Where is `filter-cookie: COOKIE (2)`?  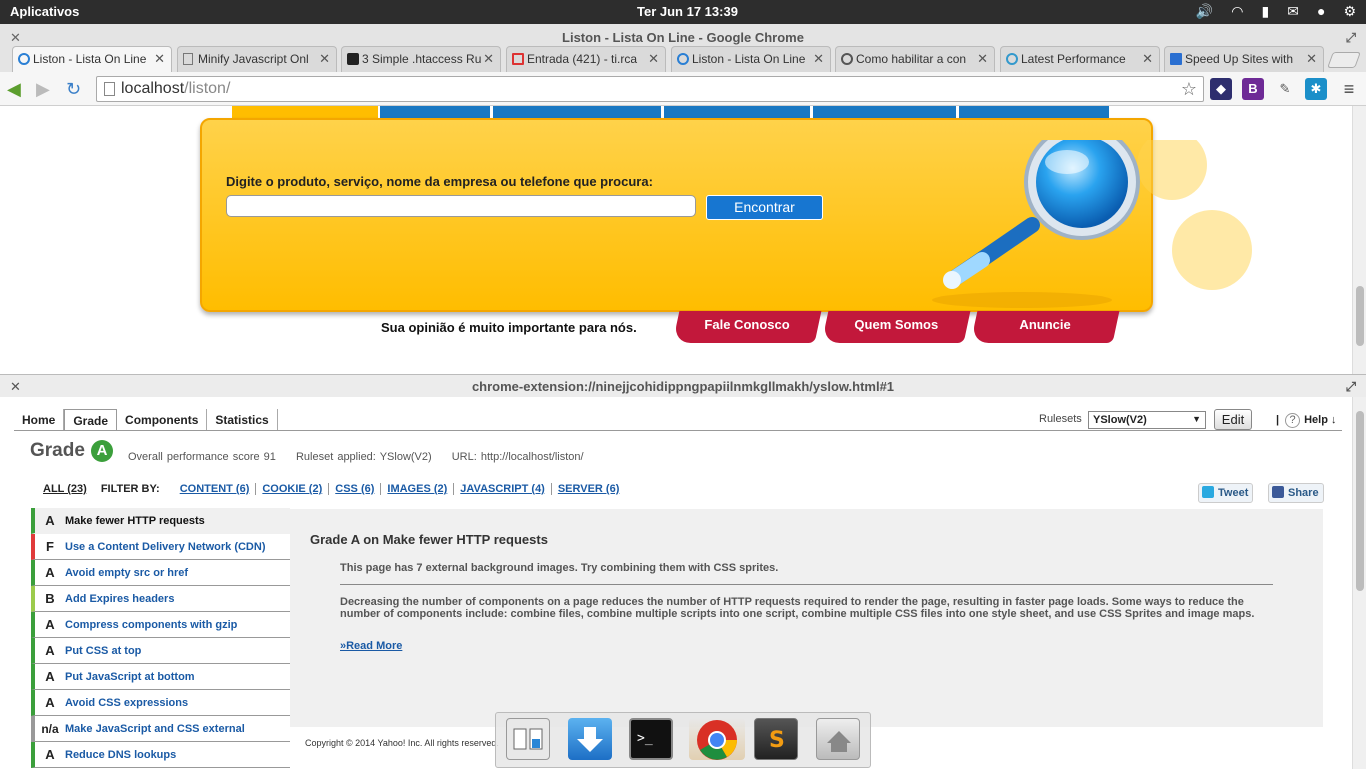 filter-cookie: COOKIE (2) is located at coordinates (293, 489).